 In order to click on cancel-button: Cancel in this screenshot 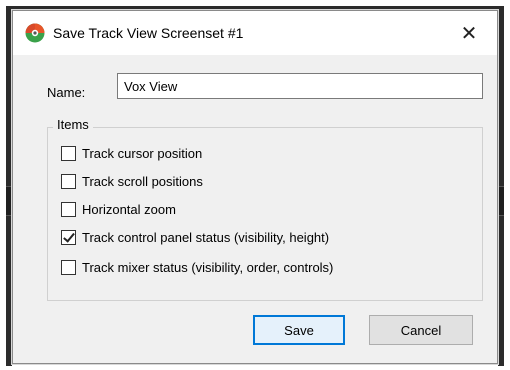, I will do `click(421, 330)`.